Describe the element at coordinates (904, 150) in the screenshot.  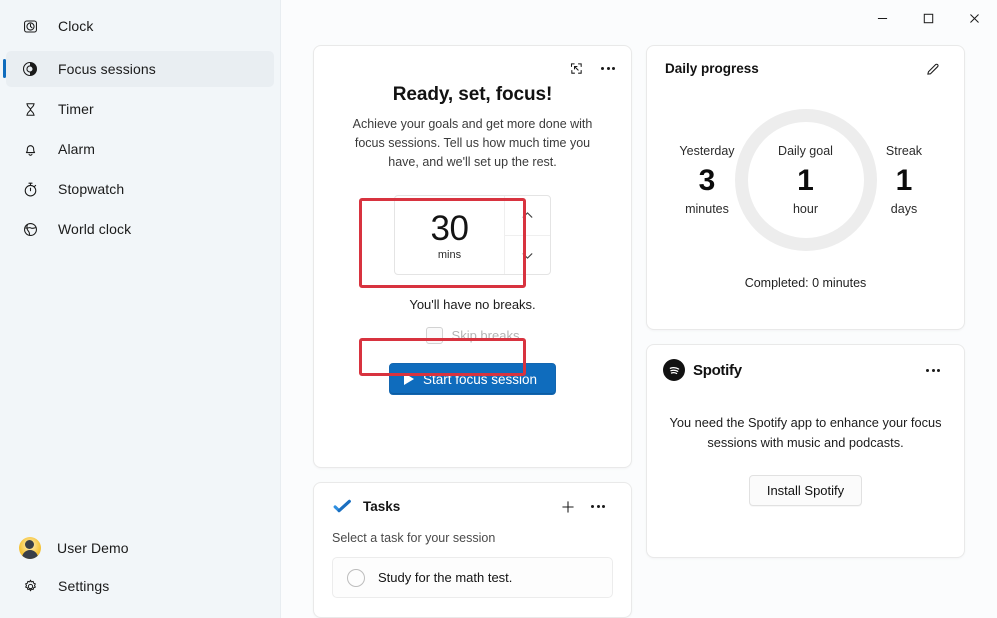
I see `streak-label: Streak` at that location.